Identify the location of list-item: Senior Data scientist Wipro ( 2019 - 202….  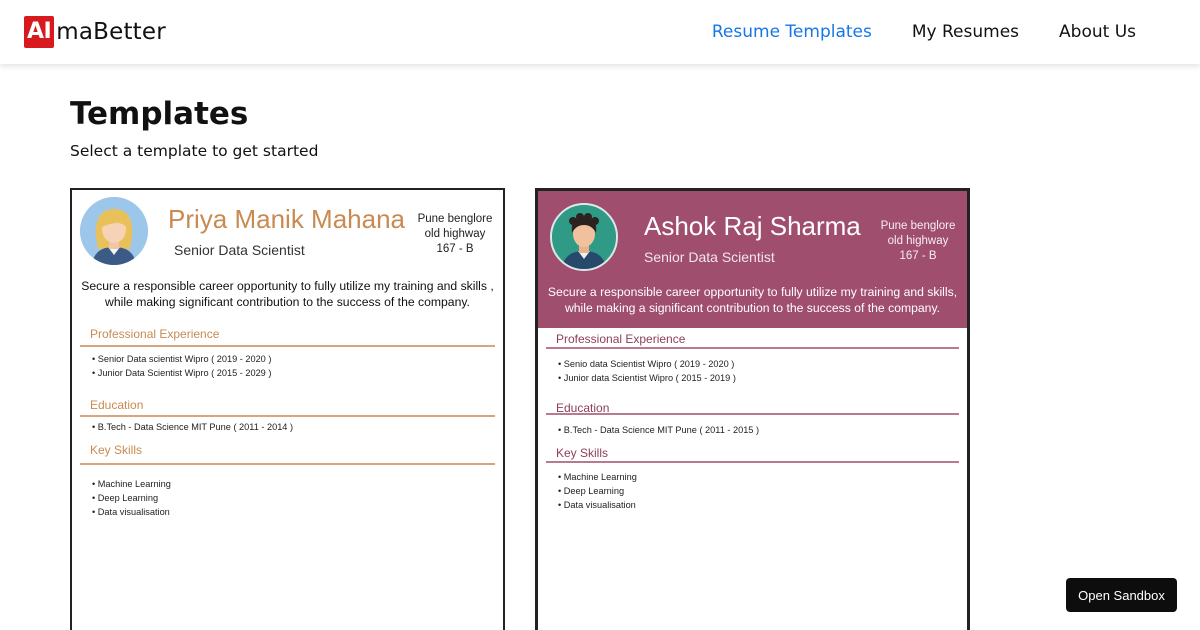
(182, 359).